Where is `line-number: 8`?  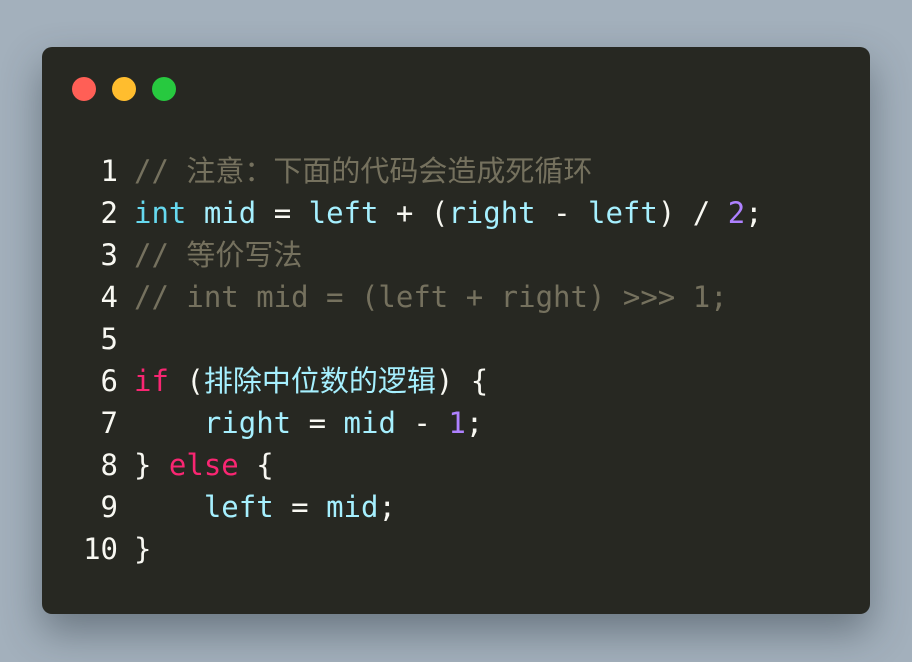
line-number: 8 is located at coordinates (109, 465).